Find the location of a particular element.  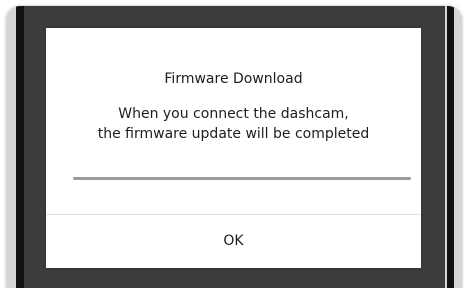

ok-button: OK is located at coordinates (233, 241).